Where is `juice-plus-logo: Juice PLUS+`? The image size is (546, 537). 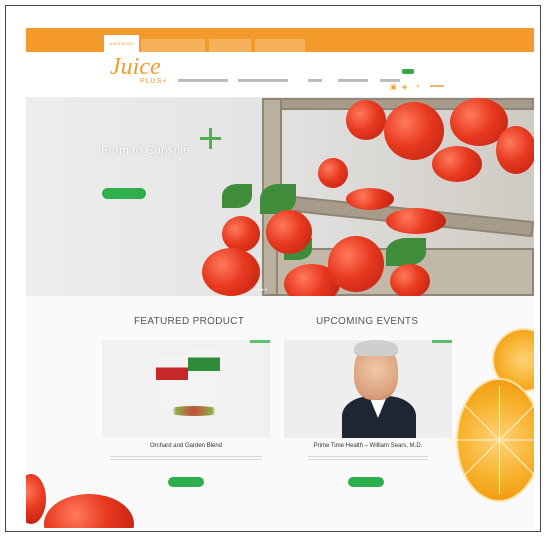 juice-plus-logo: Juice PLUS+ is located at coordinates (139, 73).